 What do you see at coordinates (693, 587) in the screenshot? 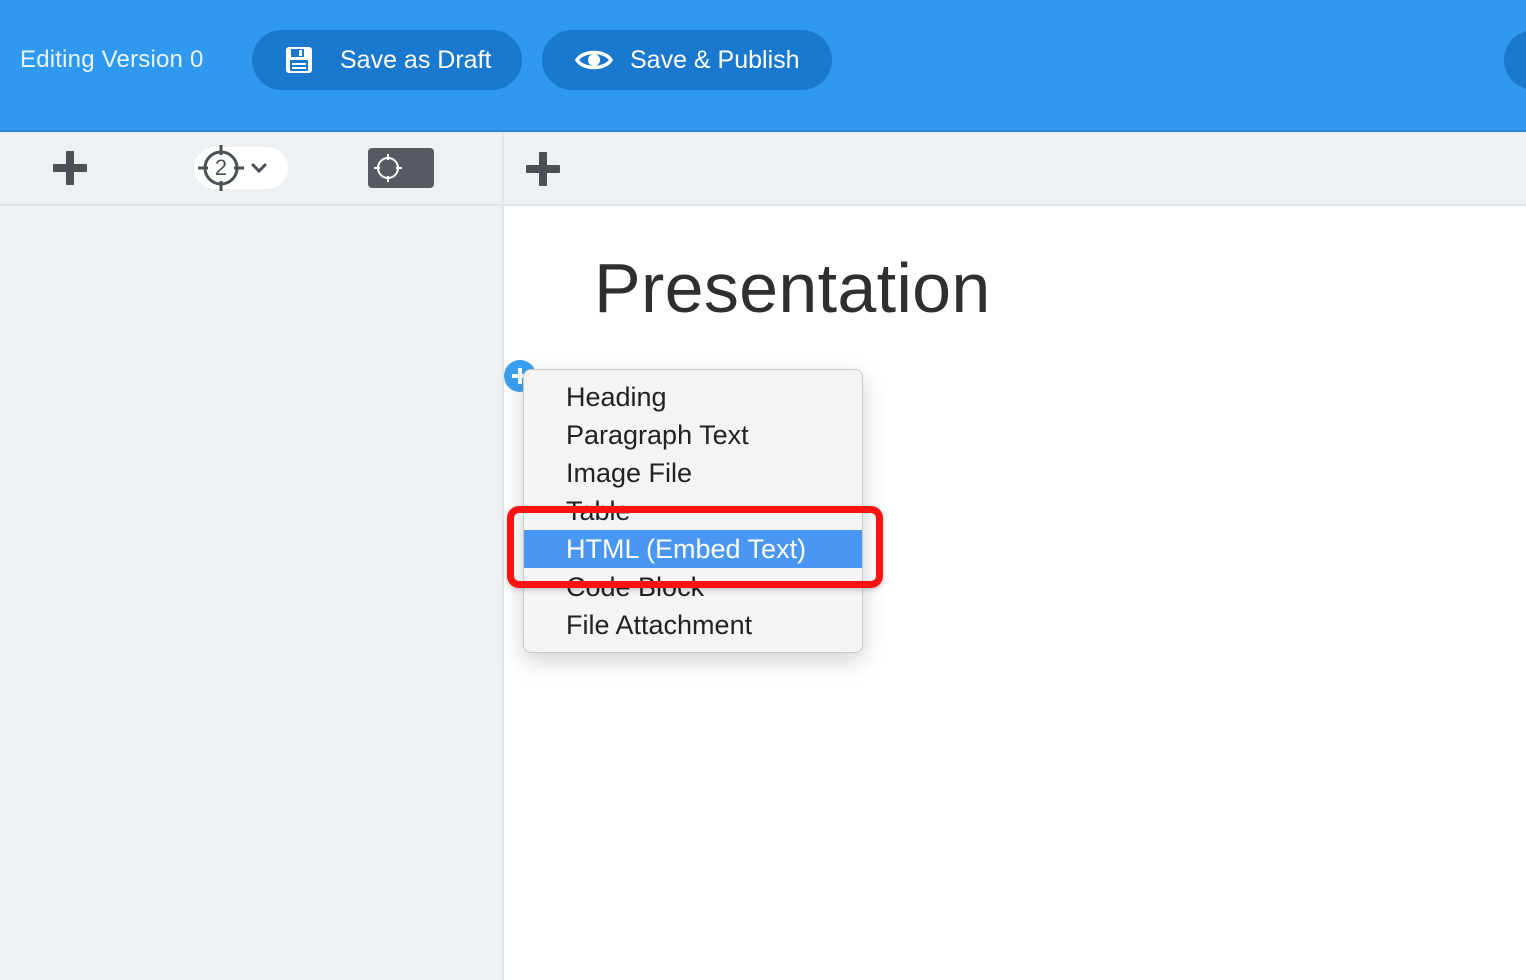
I see `menu-item-code-block: Code Block` at bounding box center [693, 587].